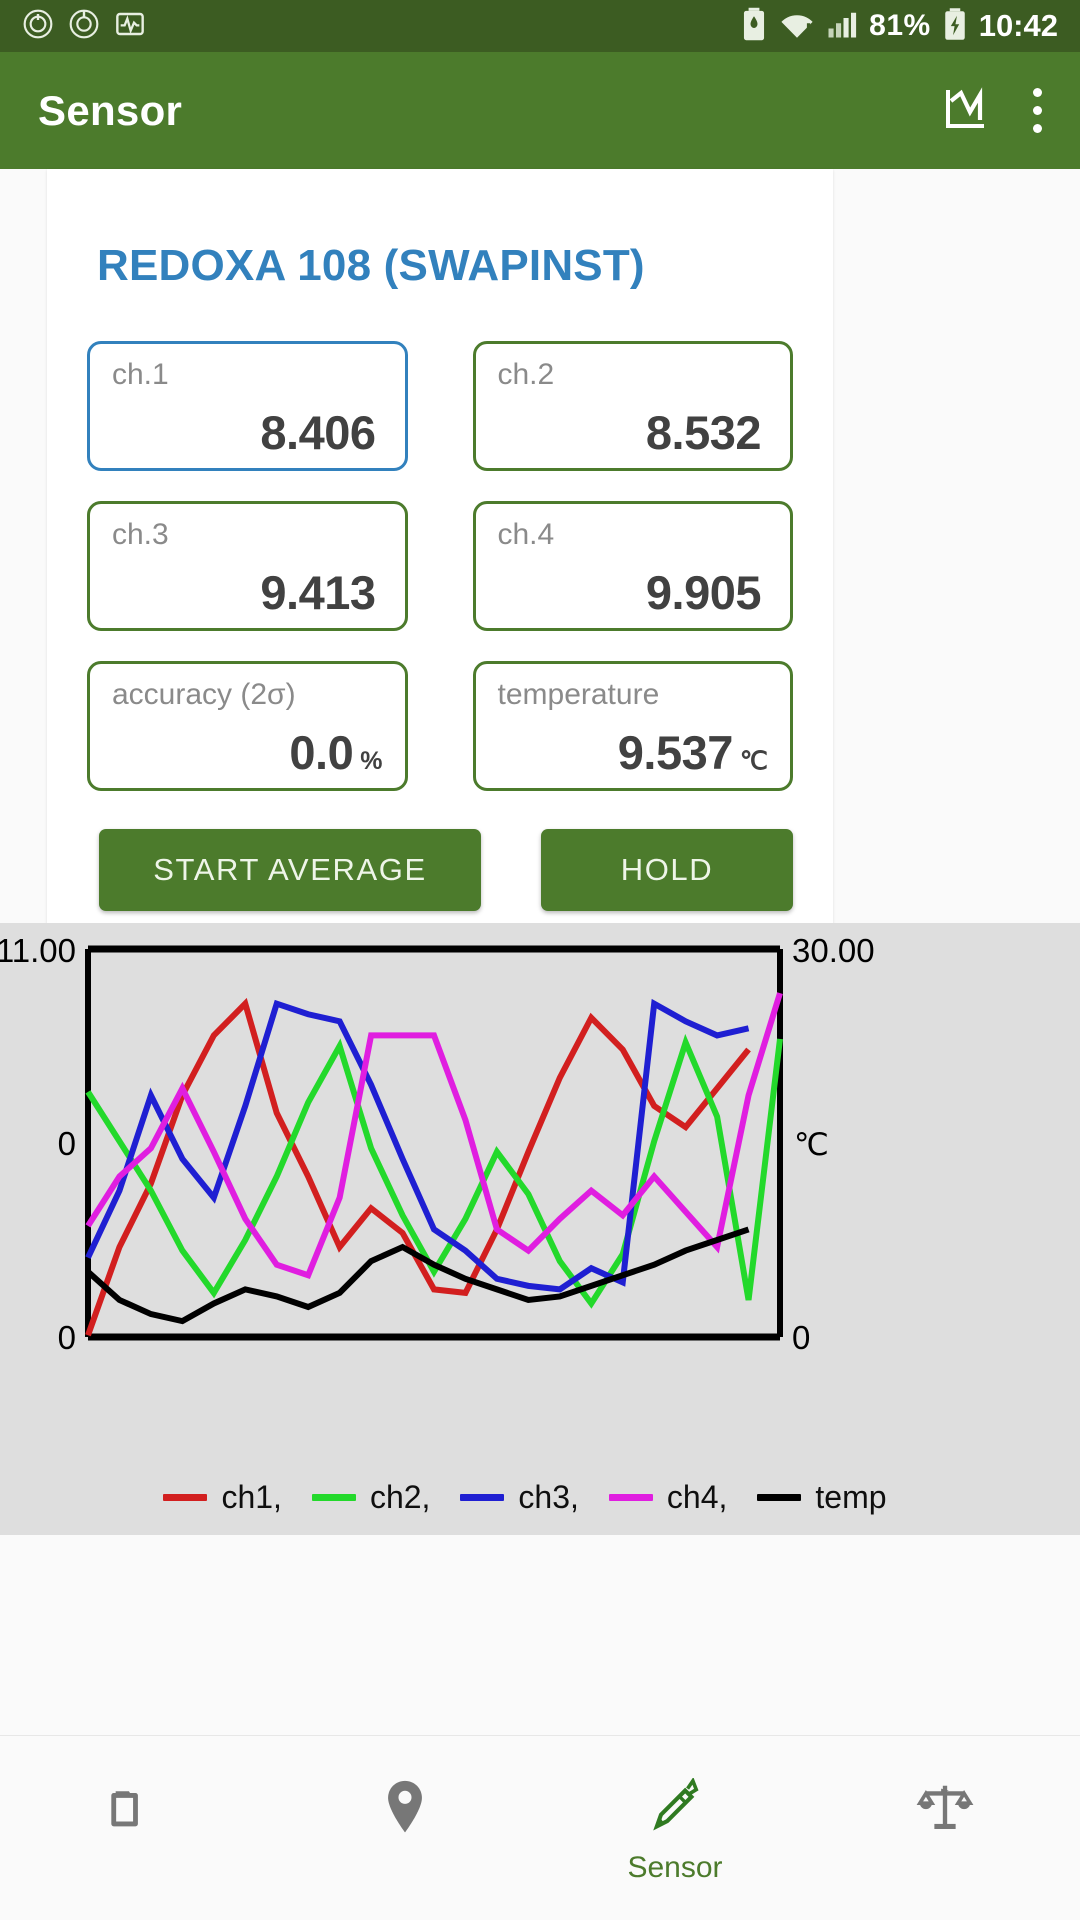 This screenshot has height=1920, width=1080. I want to click on app-bar: Sensor, so click(540, 110).